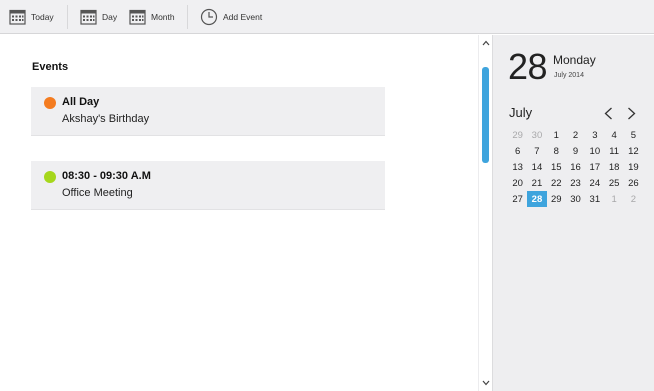 This screenshot has height=391, width=654. I want to click on calendar-day-selected: 28, so click(537, 199).